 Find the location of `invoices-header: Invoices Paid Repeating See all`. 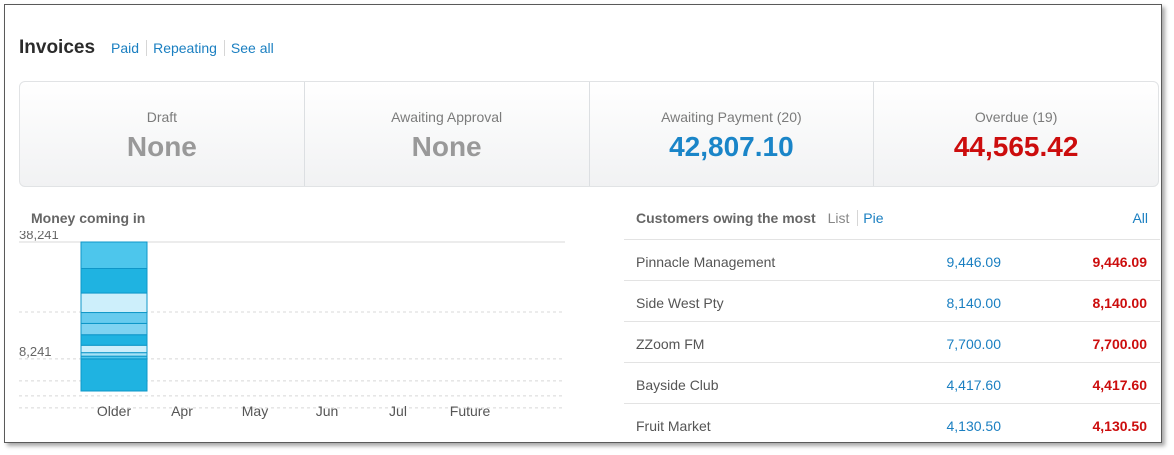

invoices-header: Invoices Paid Repeating See all is located at coordinates (150, 48).